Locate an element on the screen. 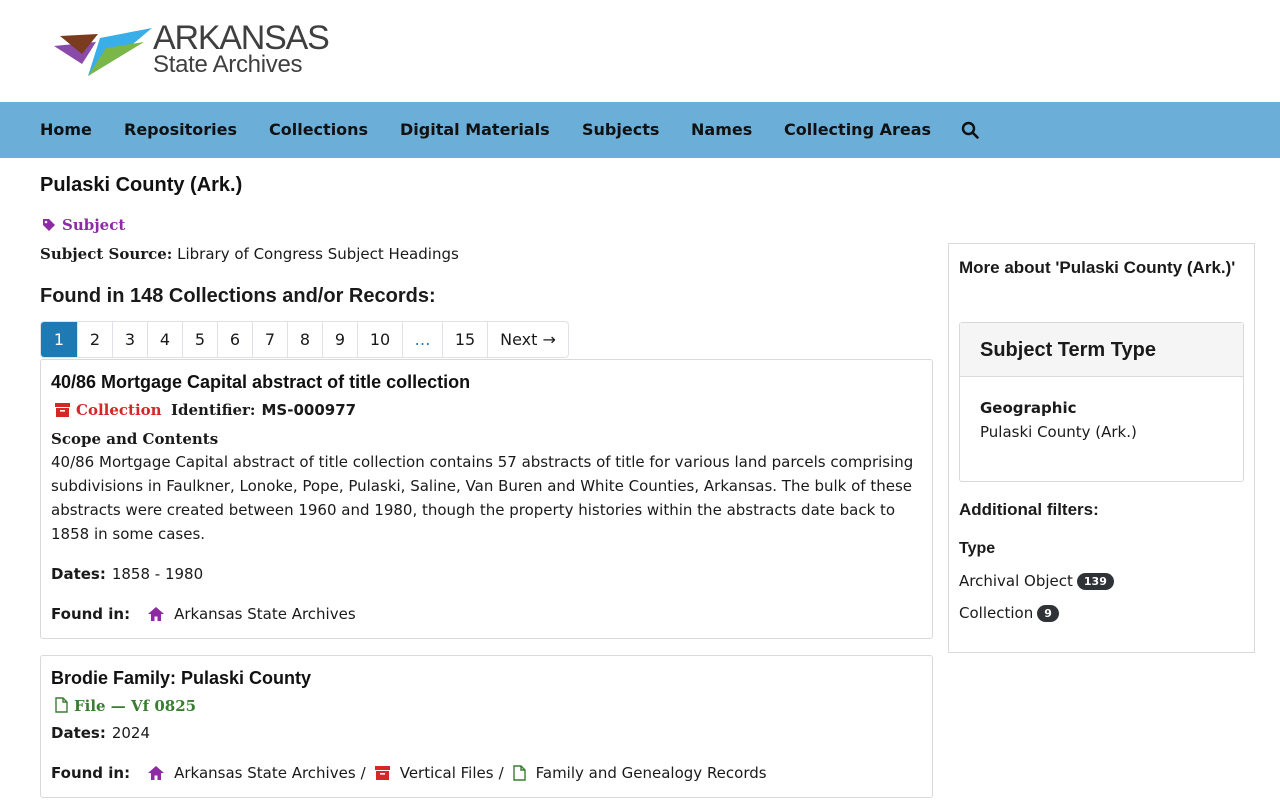 This screenshot has width=1280, height=800. filter-archival-object: Archival Object 139 is located at coordinates (1036, 581).